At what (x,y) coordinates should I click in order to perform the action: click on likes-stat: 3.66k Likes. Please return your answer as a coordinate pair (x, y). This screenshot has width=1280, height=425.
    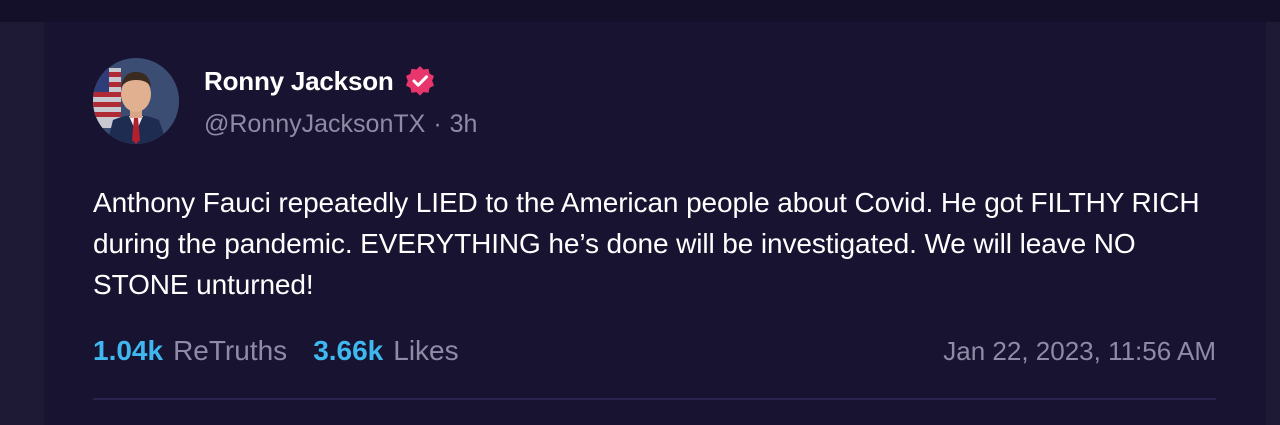
    Looking at the image, I should click on (385, 351).